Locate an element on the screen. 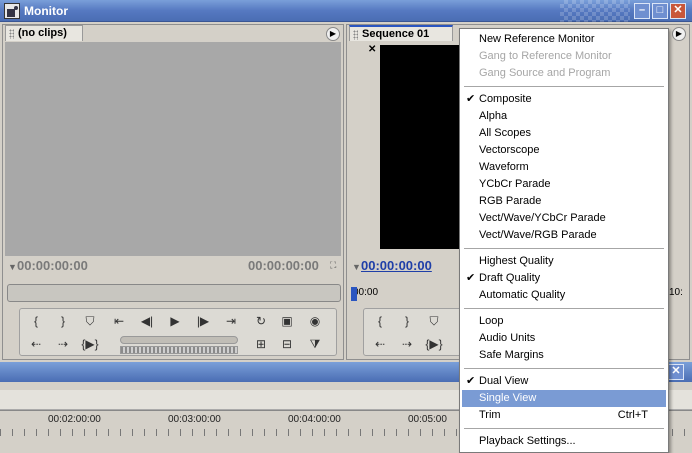  menu-item-gang-source-and-program: Gang Source and Program is located at coordinates (564, 73).